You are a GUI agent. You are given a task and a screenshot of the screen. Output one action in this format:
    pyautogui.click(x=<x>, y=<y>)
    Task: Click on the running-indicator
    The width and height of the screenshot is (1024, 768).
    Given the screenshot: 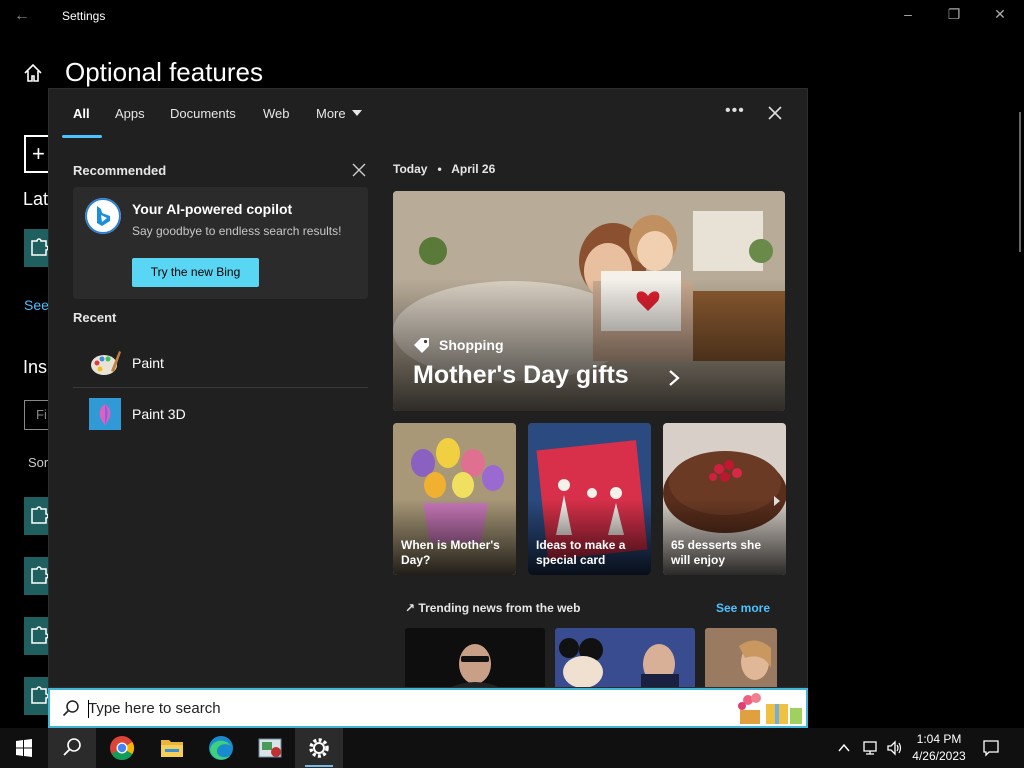 What is the action you would take?
    pyautogui.click(x=319, y=766)
    